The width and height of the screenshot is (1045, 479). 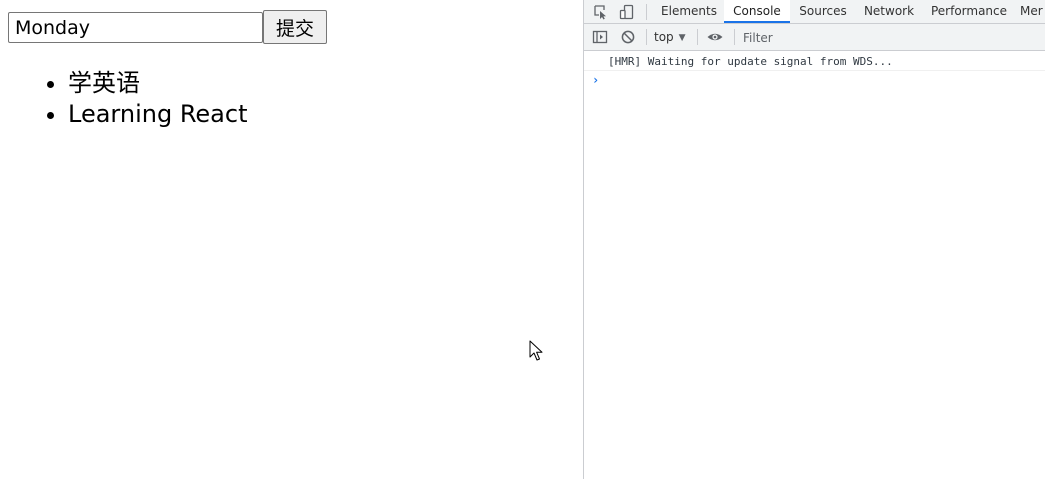 I want to click on device-toolbar-icon, so click(x=627, y=12).